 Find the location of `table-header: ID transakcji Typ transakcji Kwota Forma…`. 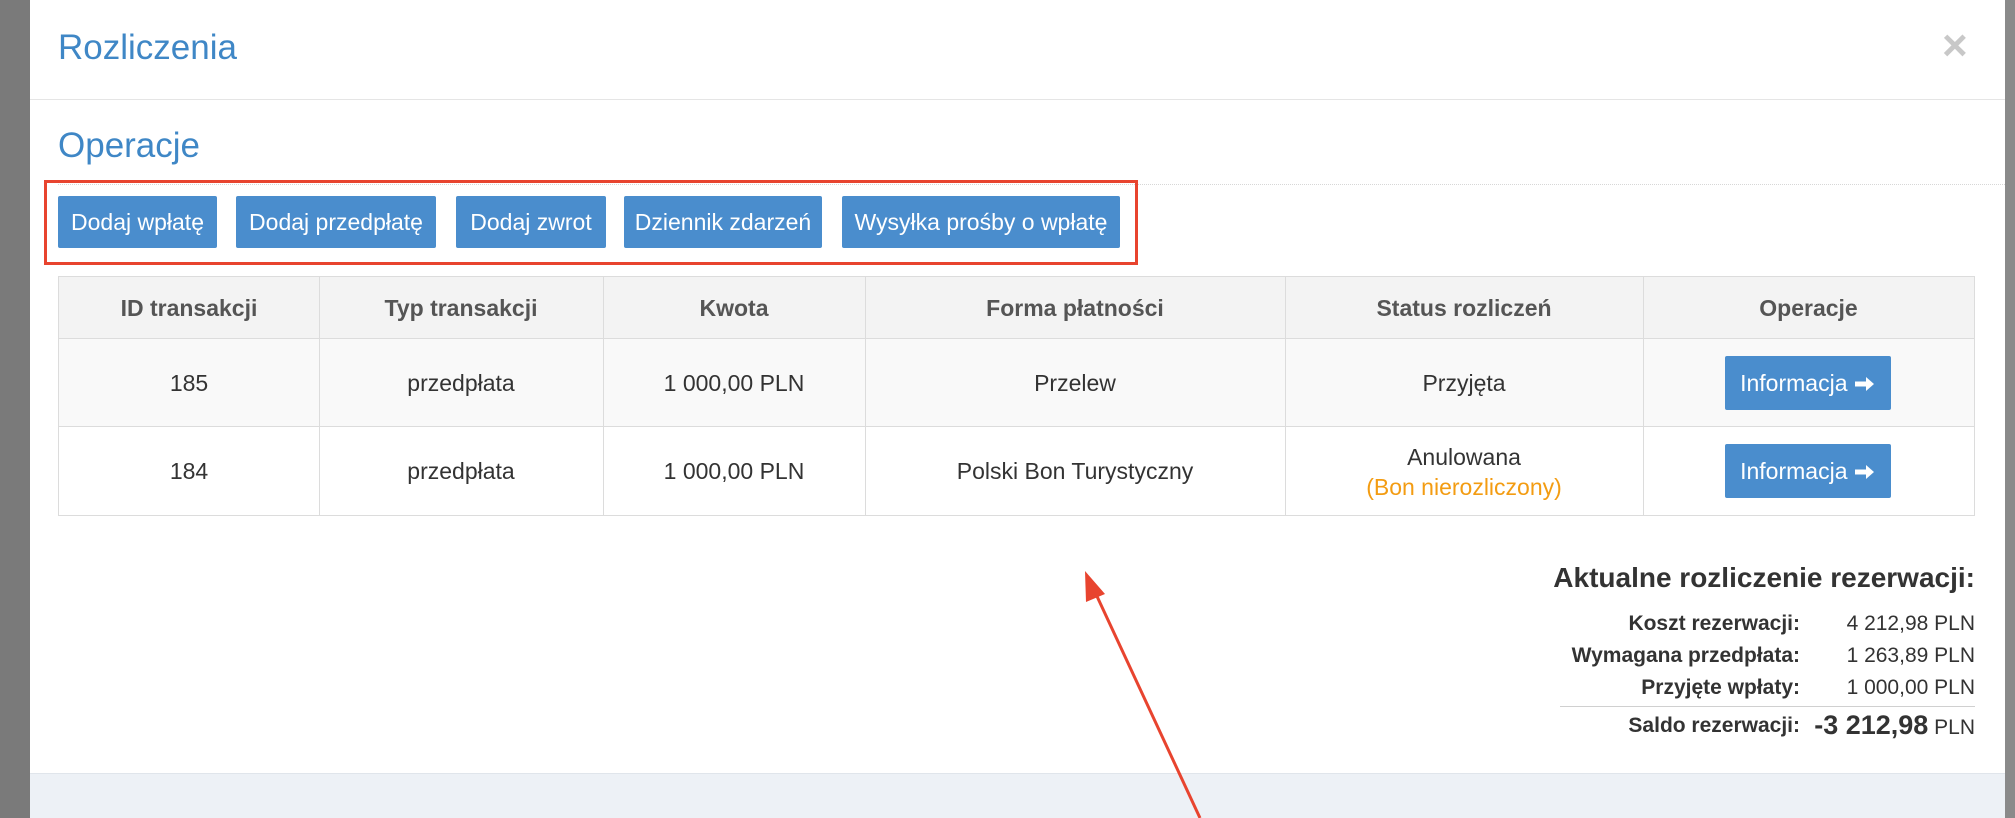

table-header: ID transakcji Typ transakcji Kwota Forma… is located at coordinates (1016, 308).